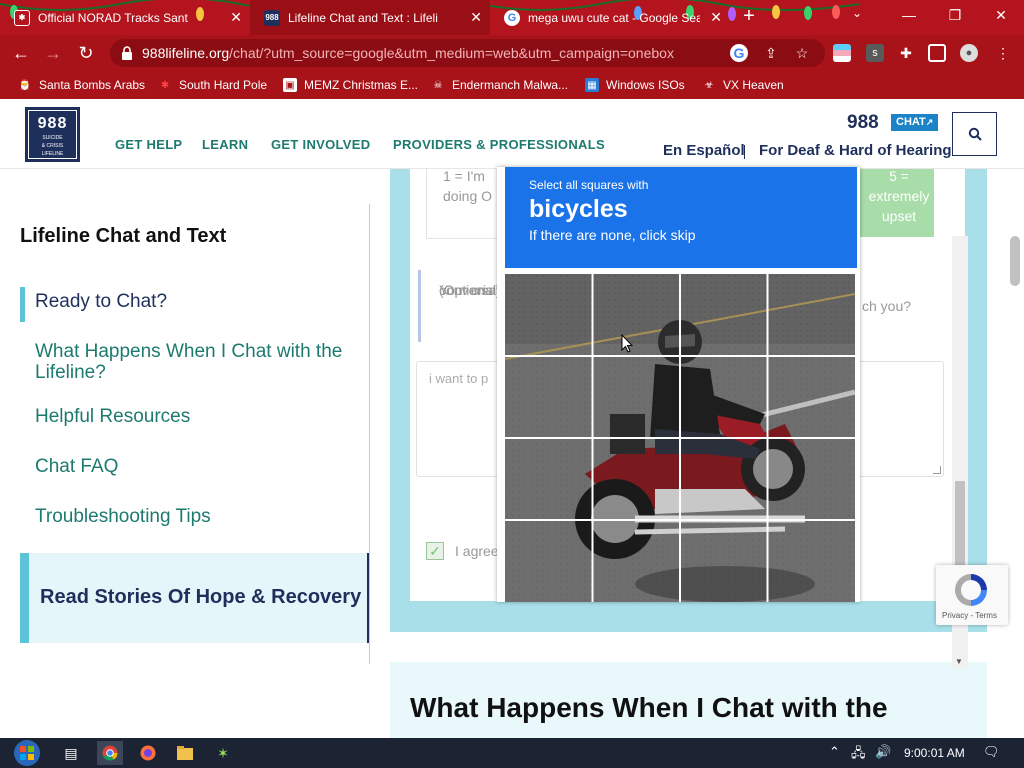 Image resolution: width=1024 pixels, height=768 pixels. Describe the element at coordinates (92, 85) in the screenshot. I see `bookmark-label: Santa Bombs Arabs` at that location.